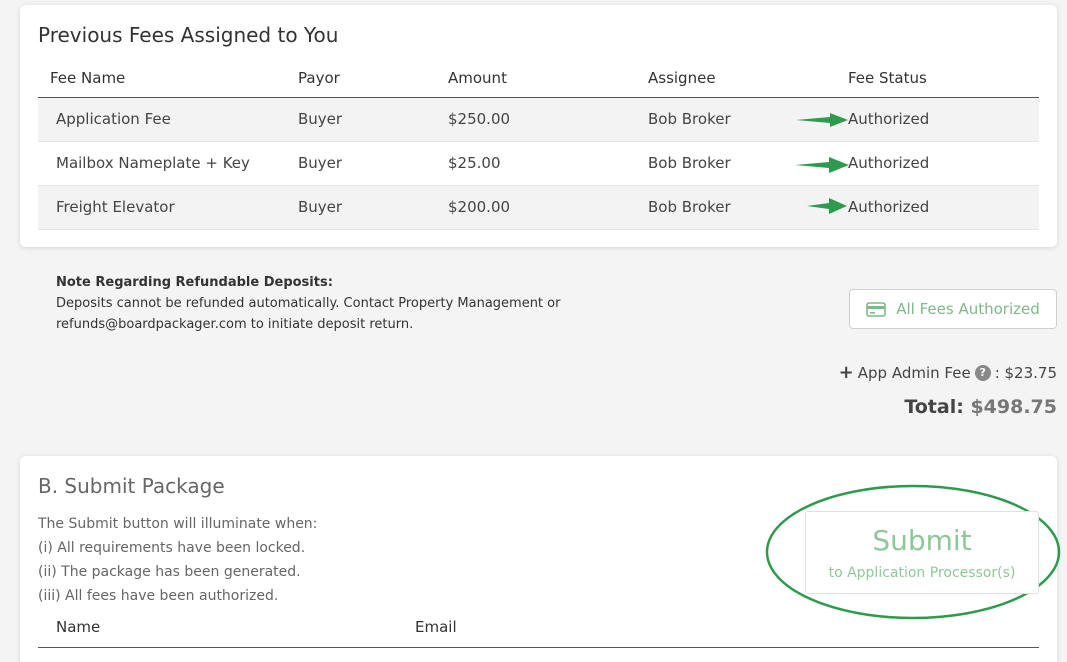 The image size is (1067, 662). What do you see at coordinates (477, 78) in the screenshot?
I see `column-header-amount: Amount` at bounding box center [477, 78].